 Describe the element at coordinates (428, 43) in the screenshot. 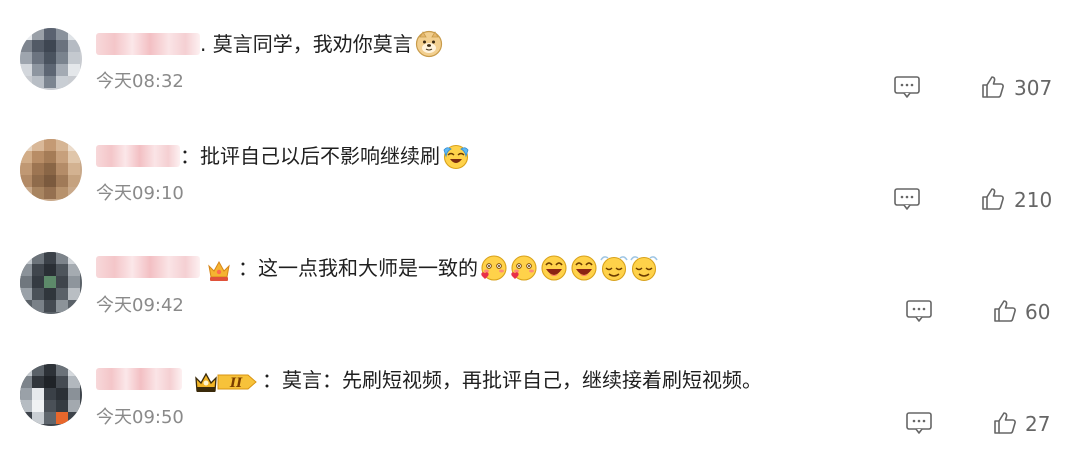

I see `doge-emoji-icon` at that location.